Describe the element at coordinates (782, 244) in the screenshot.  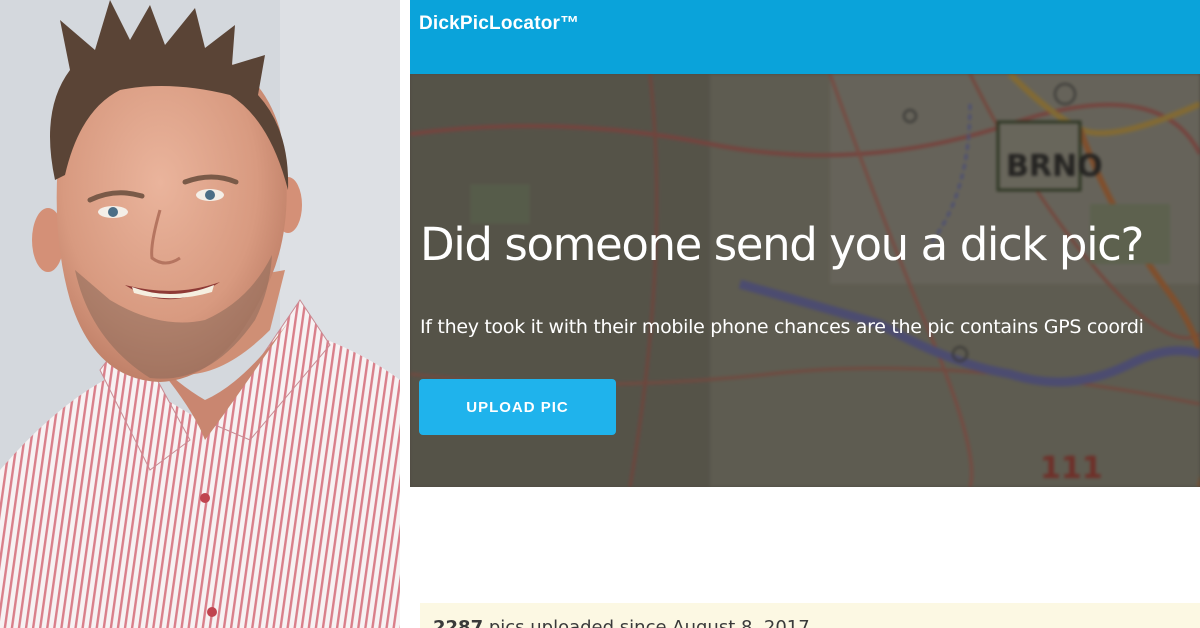
I see `hero-title: Did someone send you a dick pic?` at that location.